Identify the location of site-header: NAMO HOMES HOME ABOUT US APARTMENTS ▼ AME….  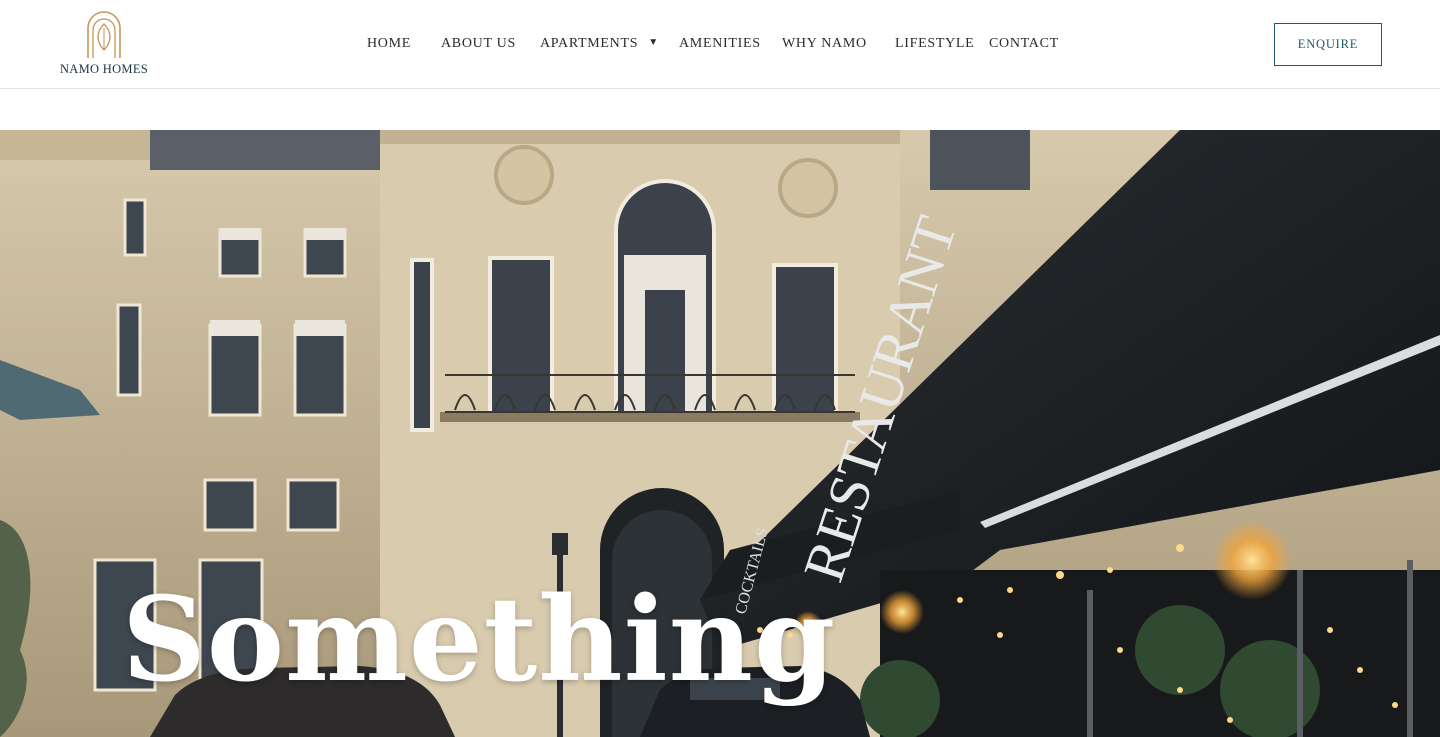
(720, 44).